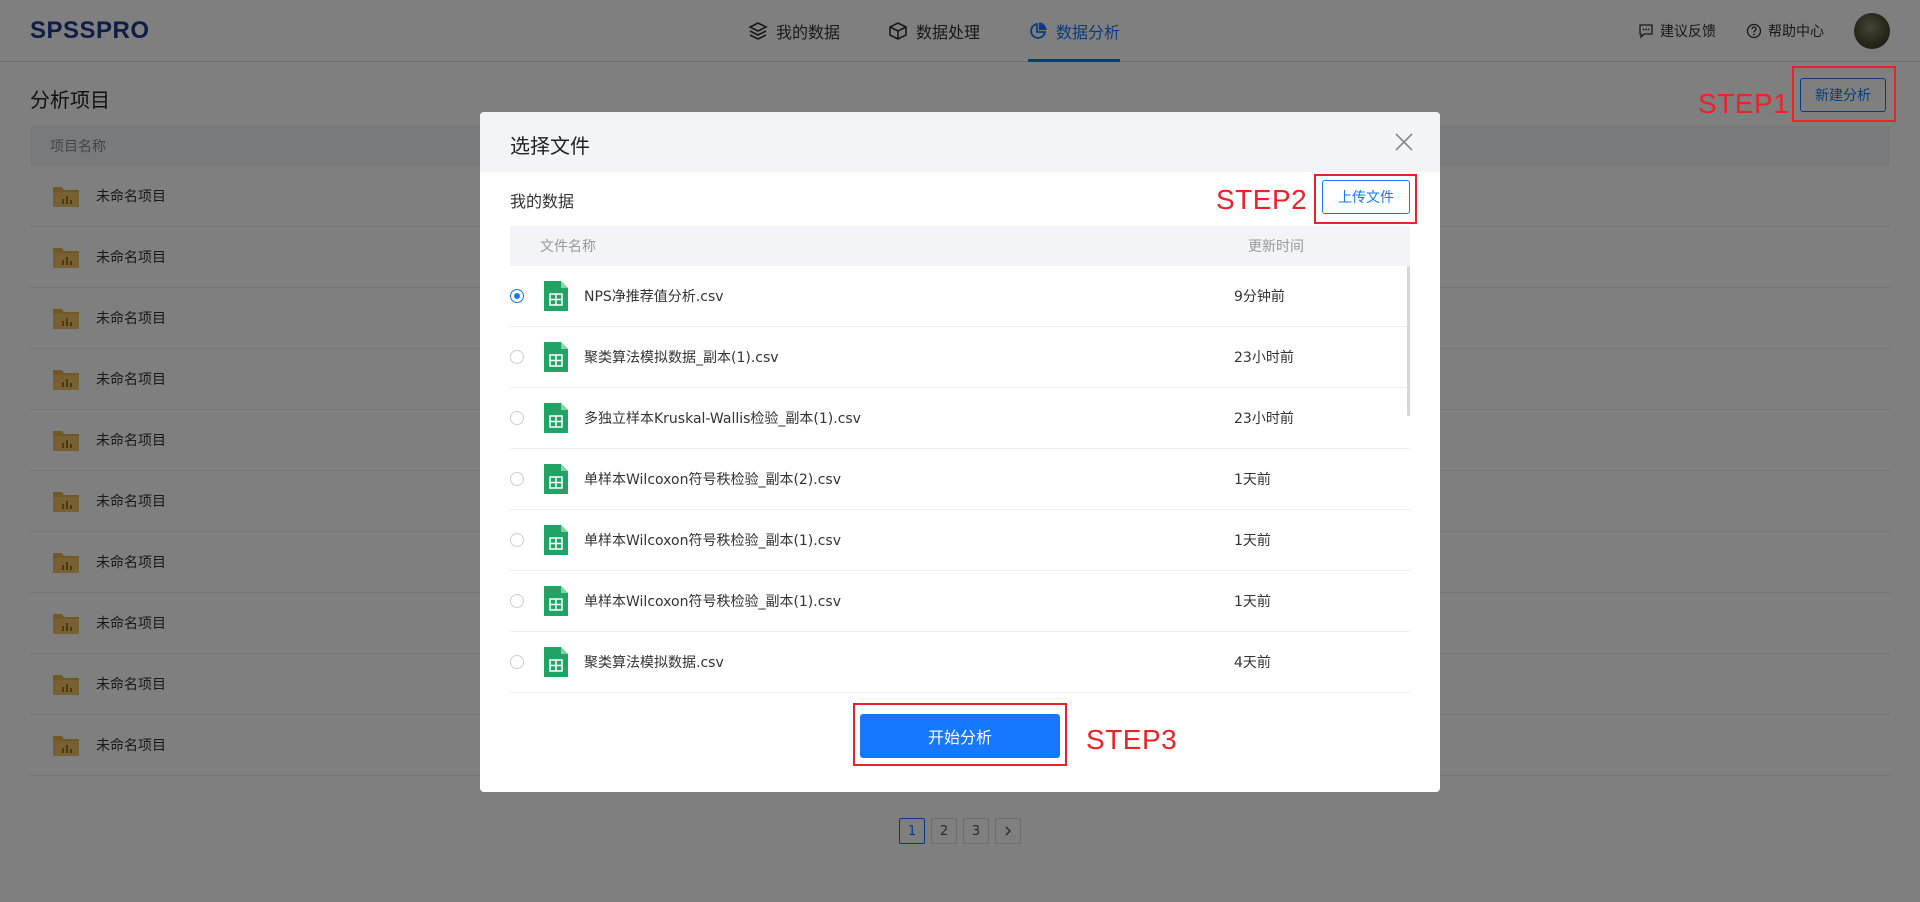 This screenshot has height=902, width=1920. What do you see at coordinates (1259, 297) in the screenshot?
I see `file-time: 9分钟前` at bounding box center [1259, 297].